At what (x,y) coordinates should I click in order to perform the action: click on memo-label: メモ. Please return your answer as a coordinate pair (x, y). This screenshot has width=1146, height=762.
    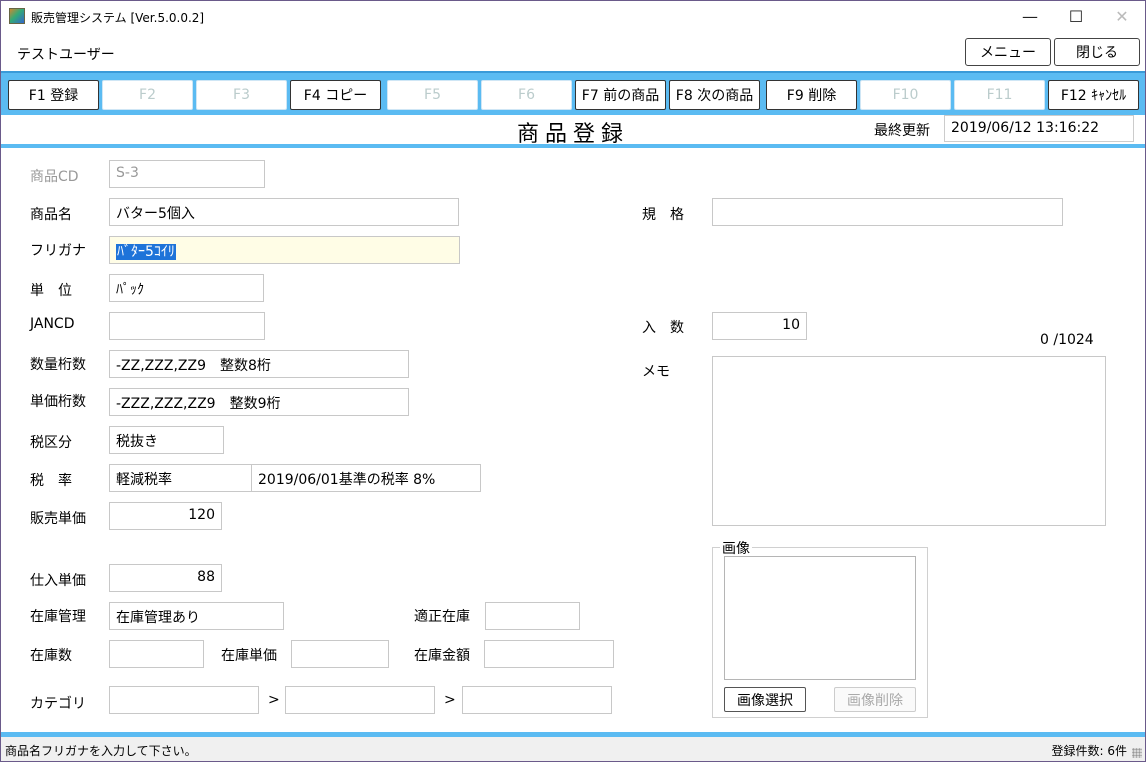
    Looking at the image, I should click on (656, 372).